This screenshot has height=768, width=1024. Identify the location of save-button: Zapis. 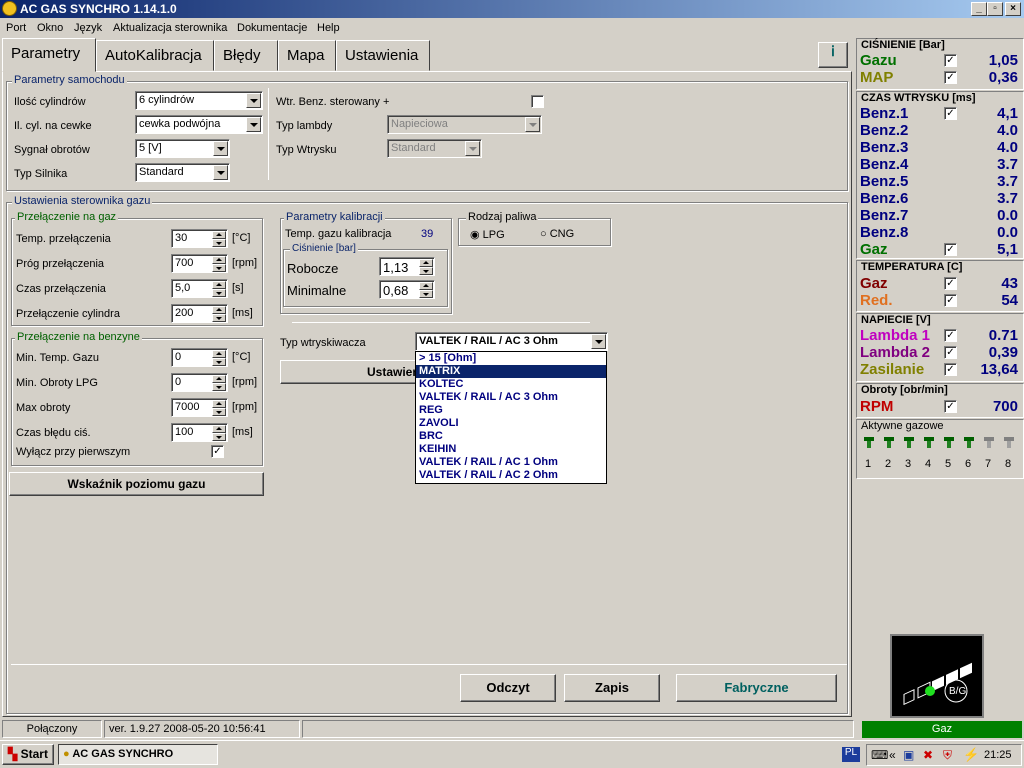
(612, 688).